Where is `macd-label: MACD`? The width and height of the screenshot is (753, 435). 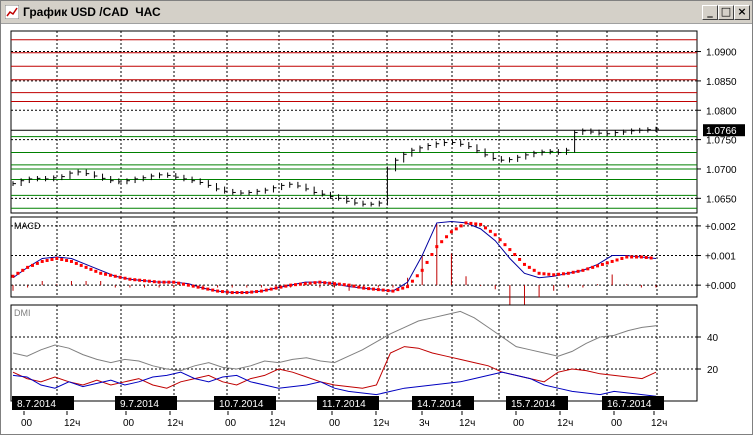
macd-label: MACD is located at coordinates (27, 226).